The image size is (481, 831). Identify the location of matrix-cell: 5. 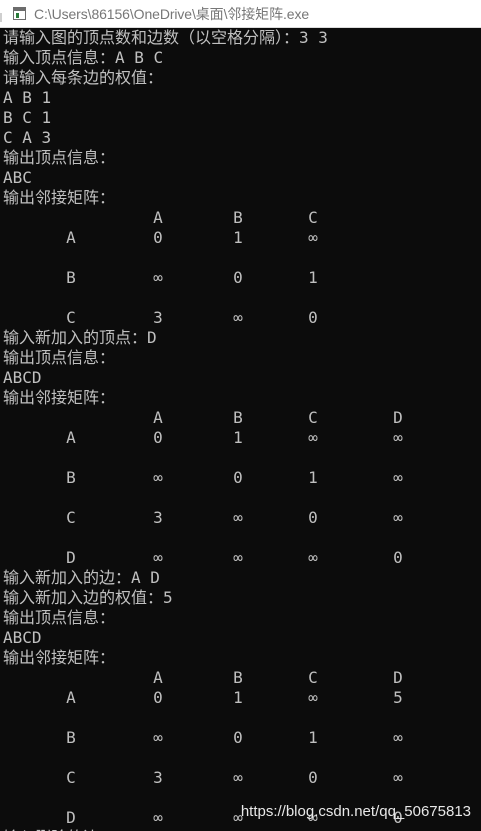
(398, 697).